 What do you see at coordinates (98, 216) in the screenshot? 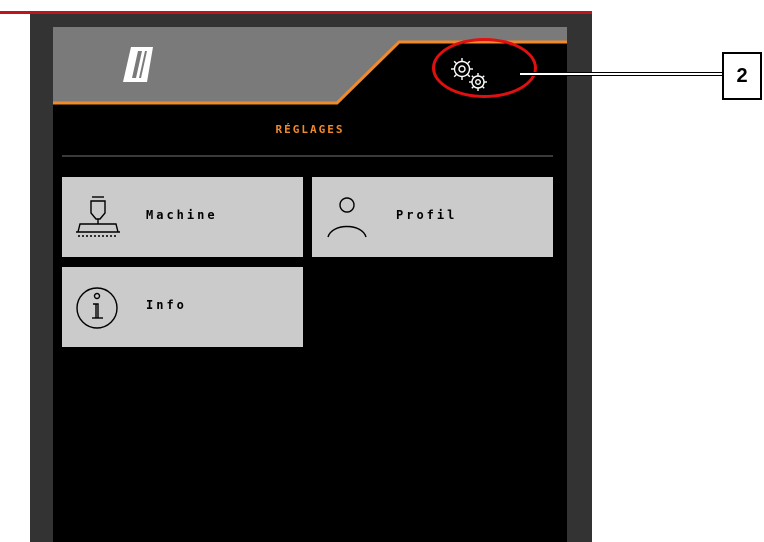
I see `seed-drill-icon` at bounding box center [98, 216].